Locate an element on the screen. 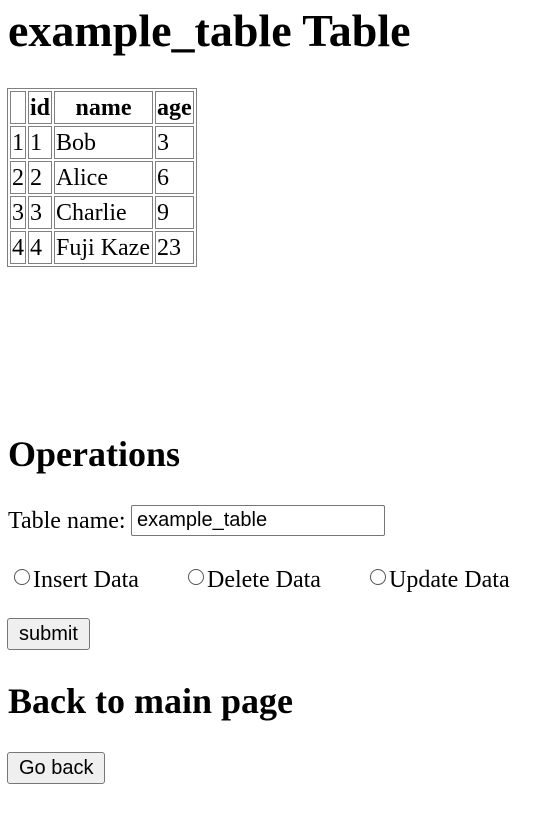 The width and height of the screenshot is (537, 813). table-name-input is located at coordinates (258, 520).